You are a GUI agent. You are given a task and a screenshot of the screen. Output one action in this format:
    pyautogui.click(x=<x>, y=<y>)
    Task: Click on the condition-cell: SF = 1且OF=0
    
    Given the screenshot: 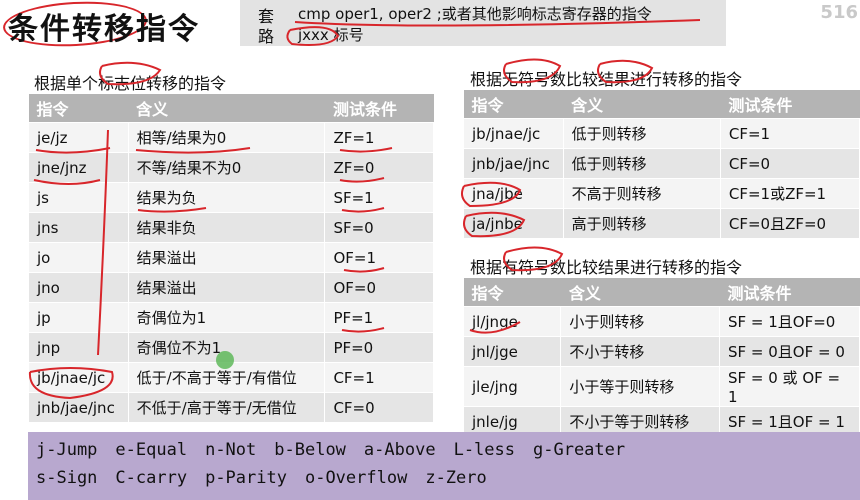 What is the action you would take?
    pyautogui.click(x=789, y=321)
    